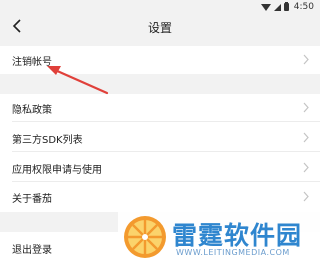 Image resolution: width=320 pixels, height=264 pixels. What do you see at coordinates (160, 7) in the screenshot?
I see `status-bar: 4:50` at bounding box center [160, 7].